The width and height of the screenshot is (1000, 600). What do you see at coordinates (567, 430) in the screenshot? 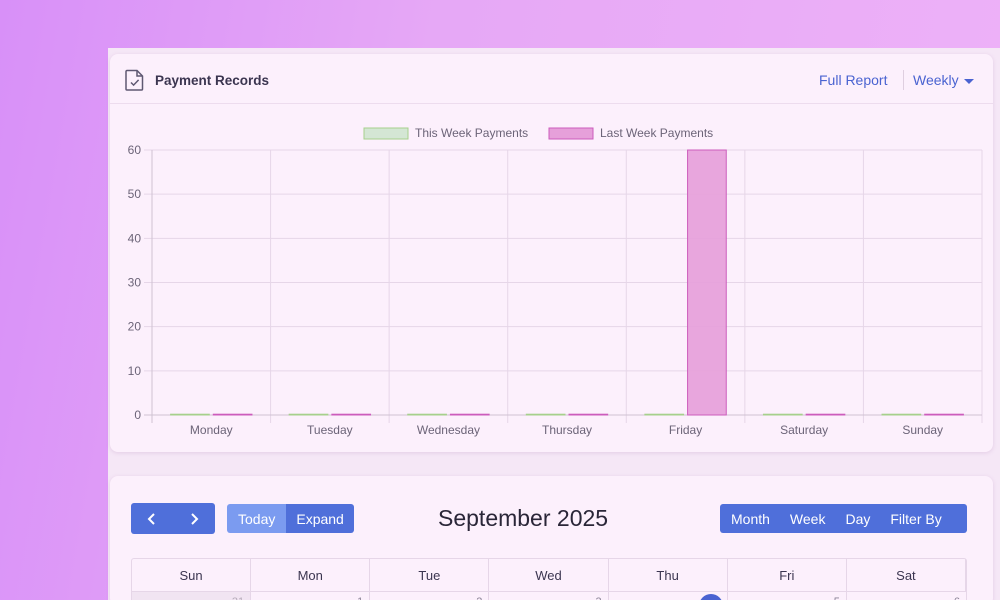
I see `x-tick-label: Thursday` at bounding box center [567, 430].